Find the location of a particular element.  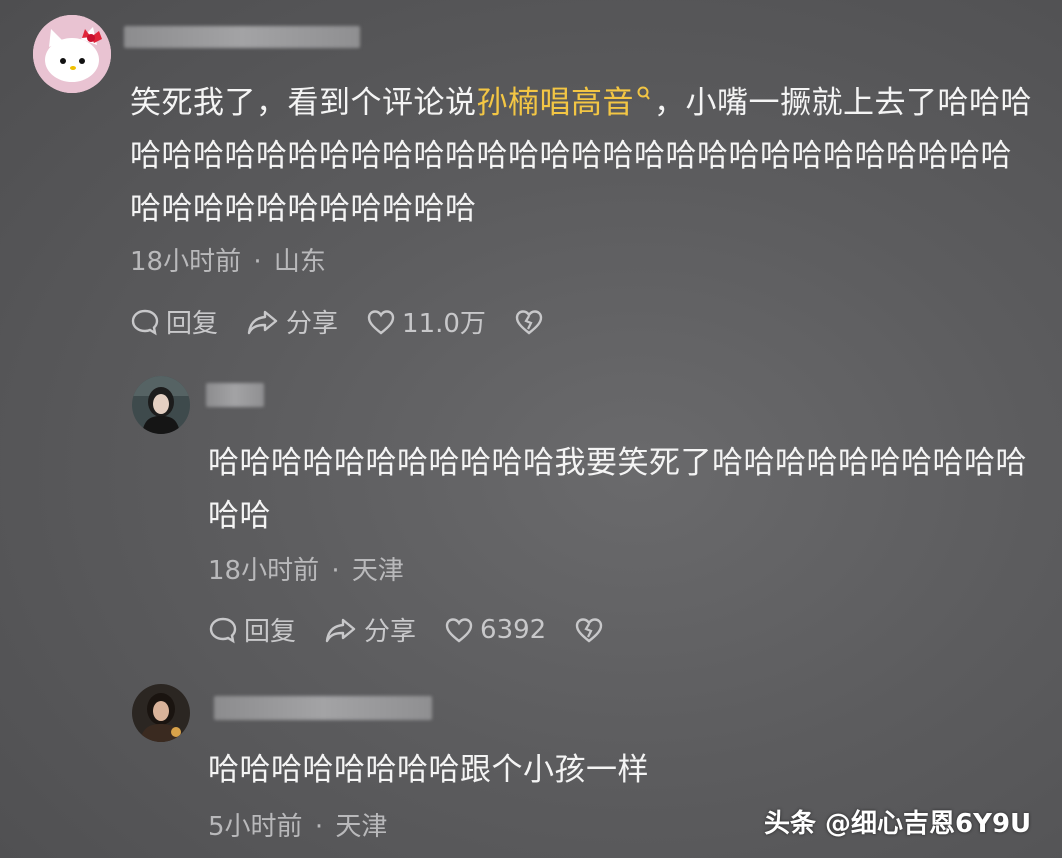

comment-text: 哈哈哈哈哈哈哈哈哈哈哈我要笑死了哈哈哈哈哈哈哈哈哈哈哈哈 is located at coordinates (617, 489).